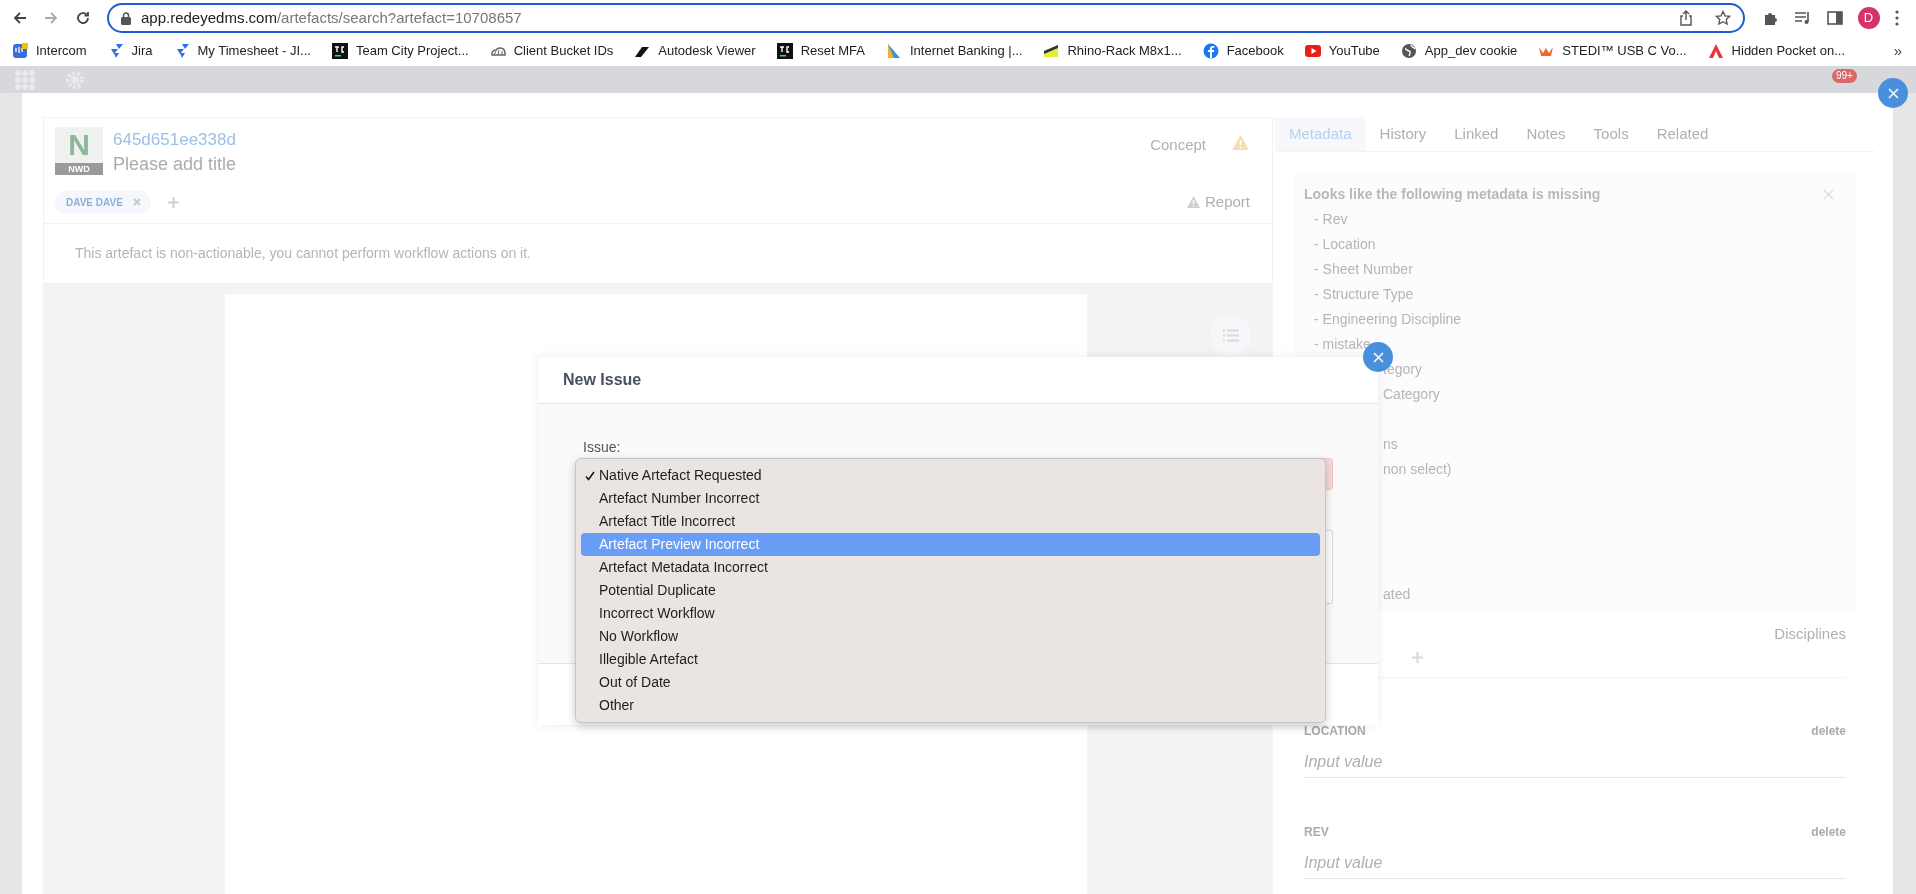 The image size is (1916, 894). Describe the element at coordinates (1243, 51) in the screenshot. I see `bookmark-link: Facebook` at that location.